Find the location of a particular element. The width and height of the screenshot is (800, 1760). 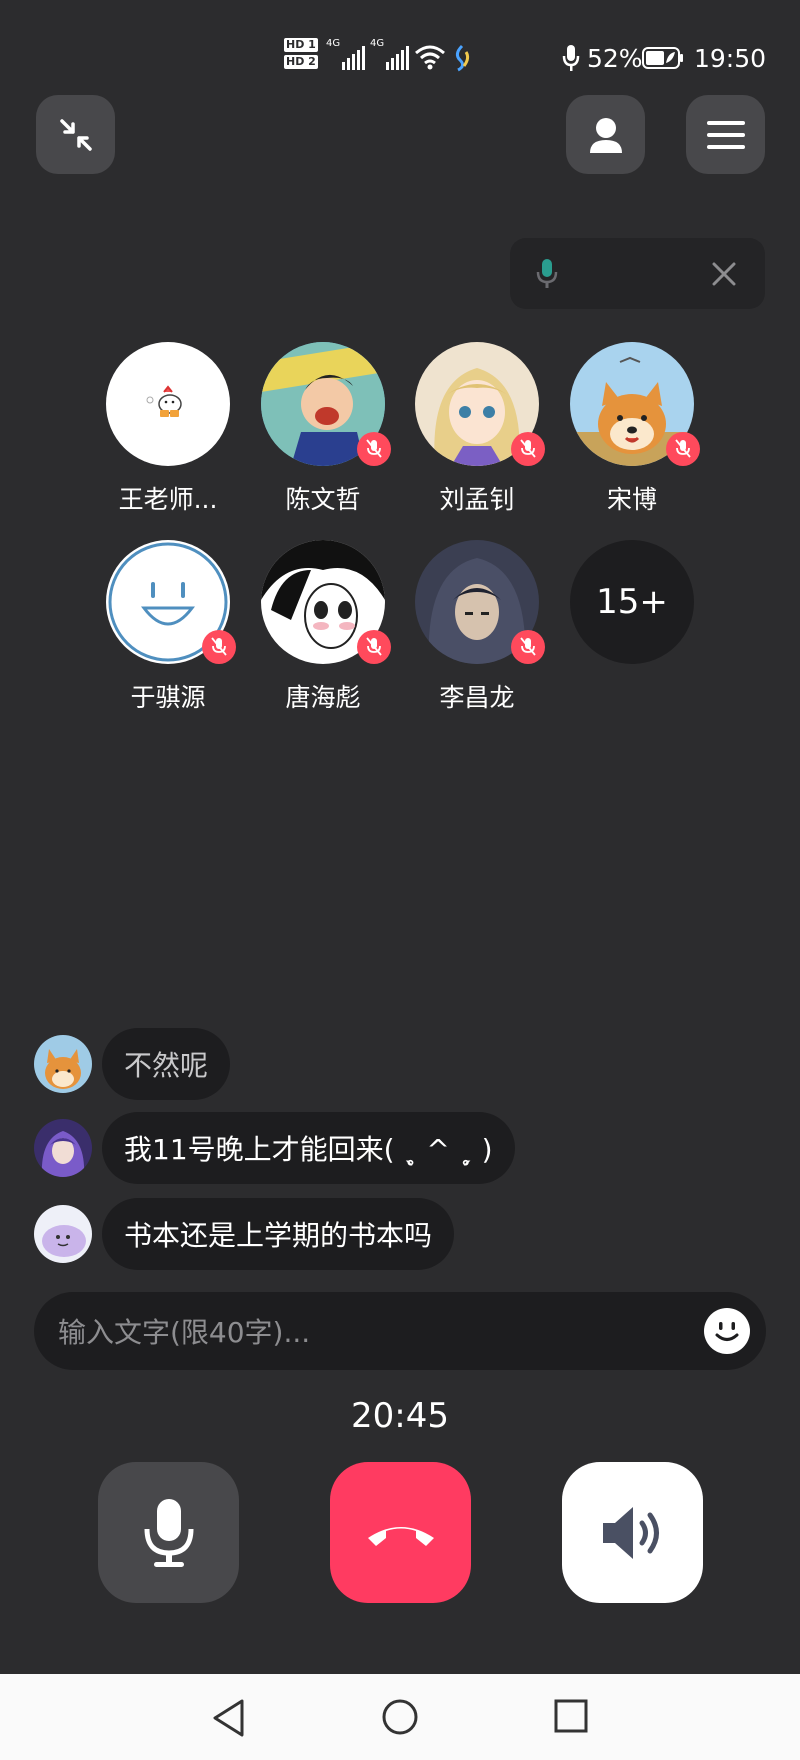

chat-message: 不然呢 is located at coordinates (132, 1064).